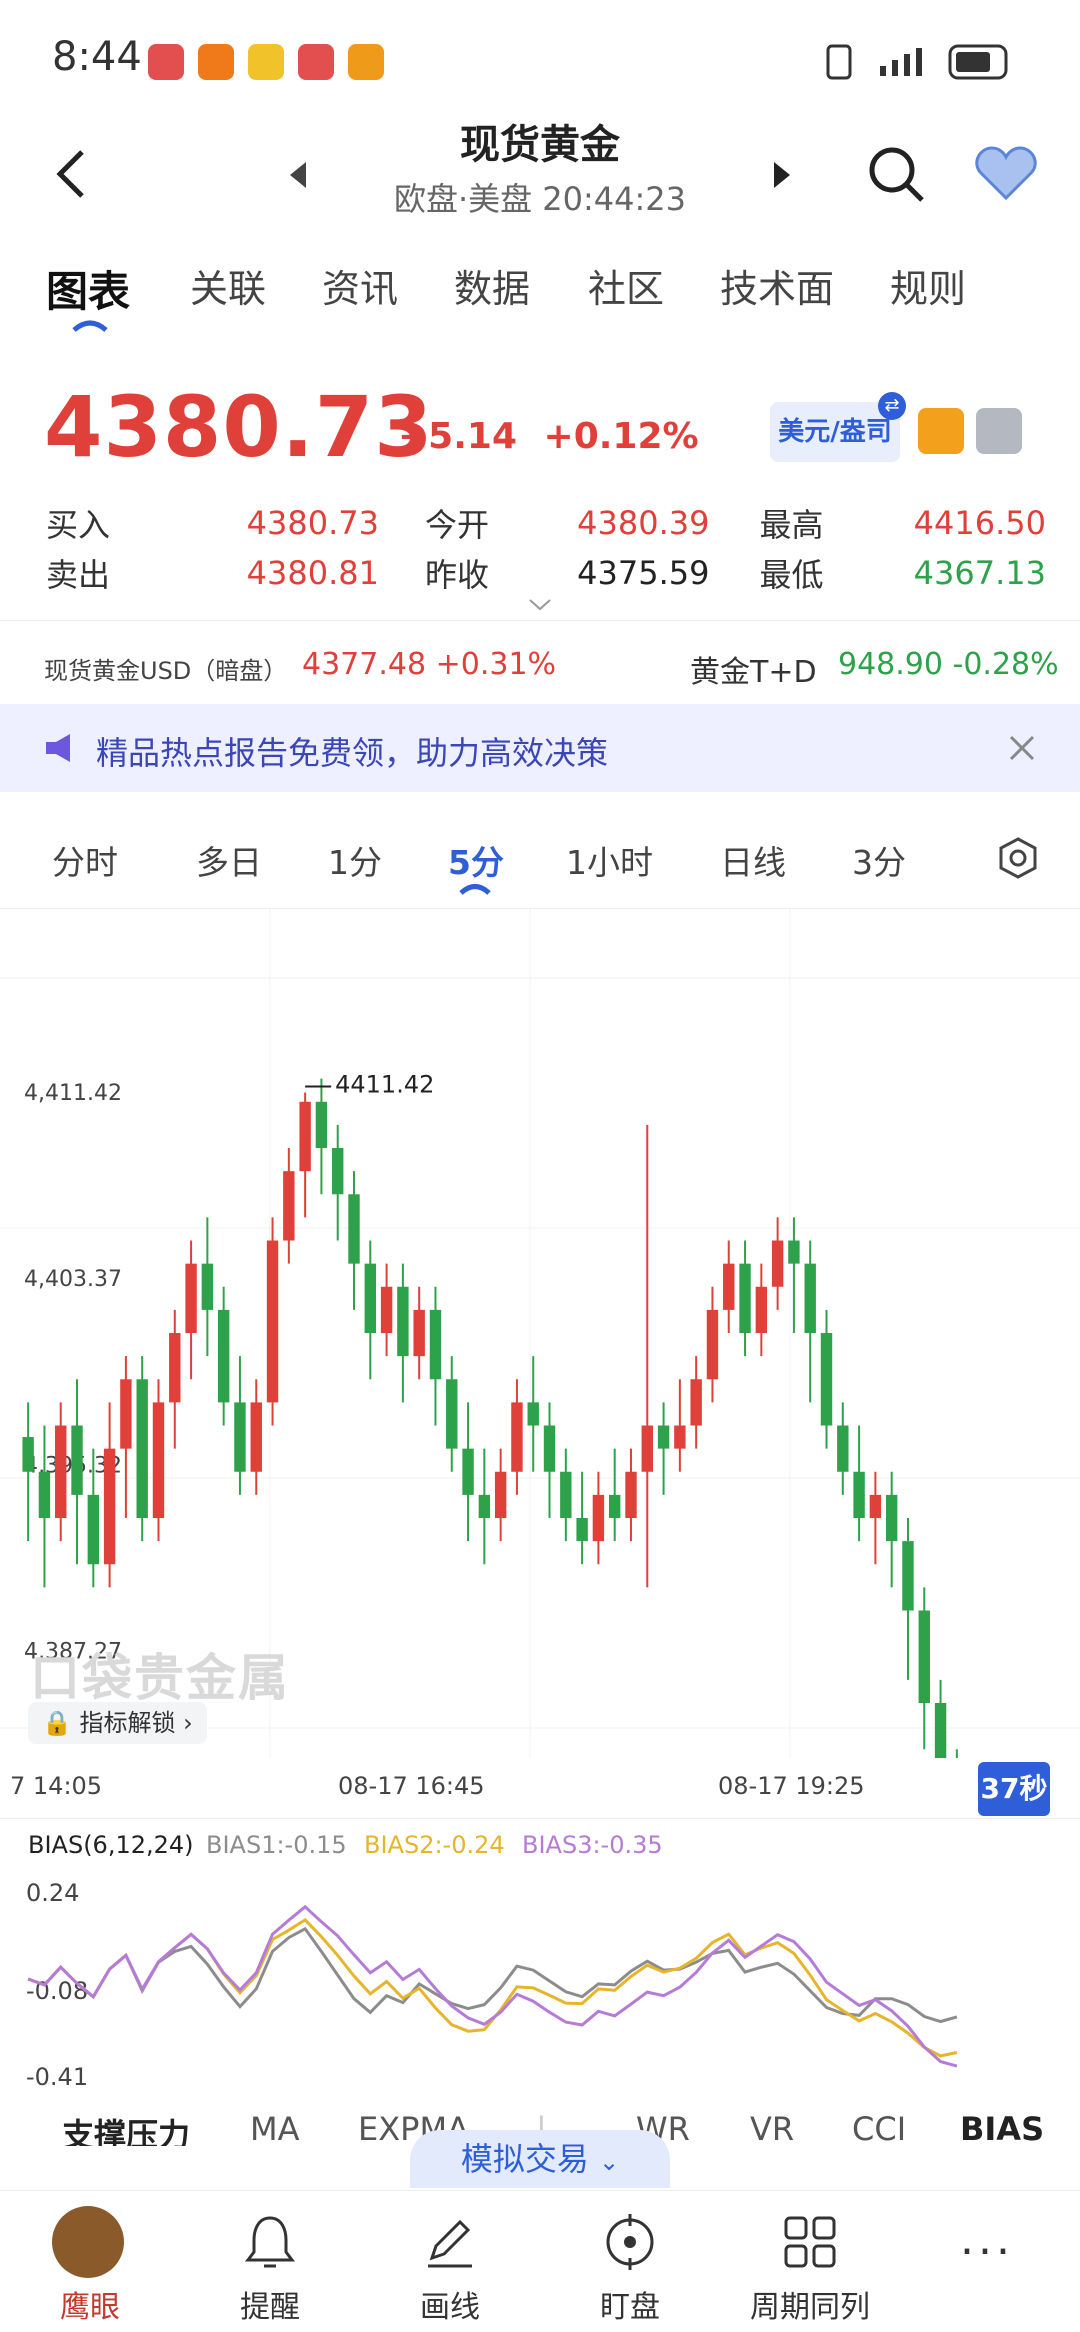  Describe the element at coordinates (810, 2242) in the screenshot. I see `grid-compare-icon` at that location.